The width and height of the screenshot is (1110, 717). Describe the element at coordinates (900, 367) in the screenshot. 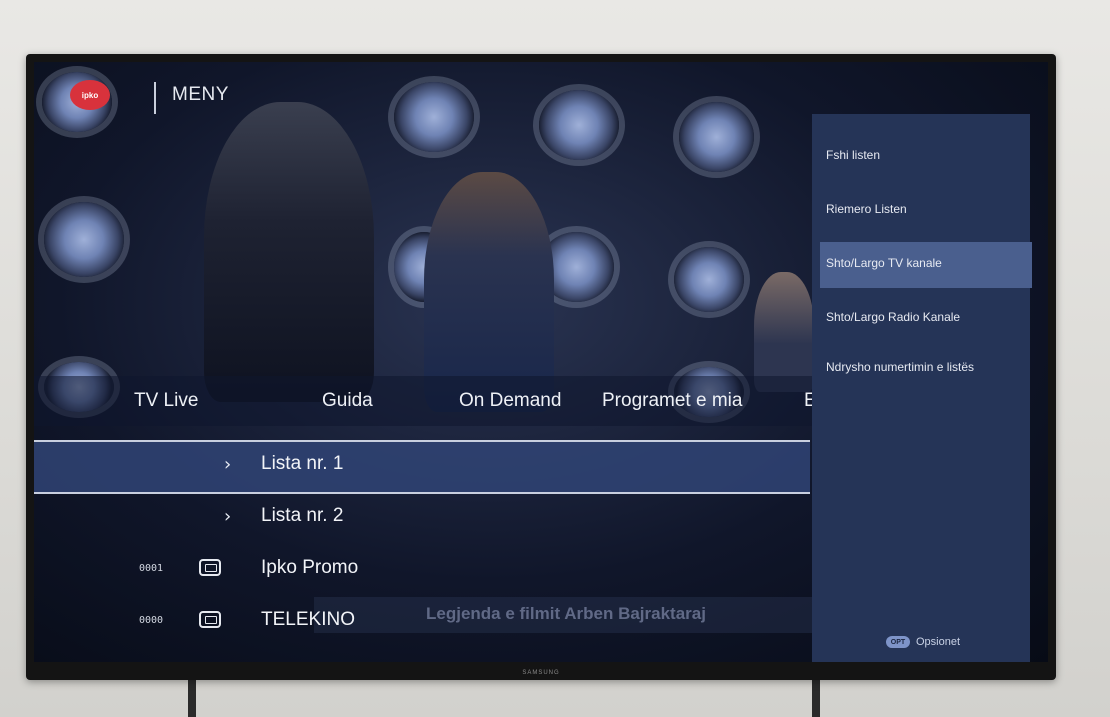

I see `option-label: Ndrysho numertimin e listës` at that location.